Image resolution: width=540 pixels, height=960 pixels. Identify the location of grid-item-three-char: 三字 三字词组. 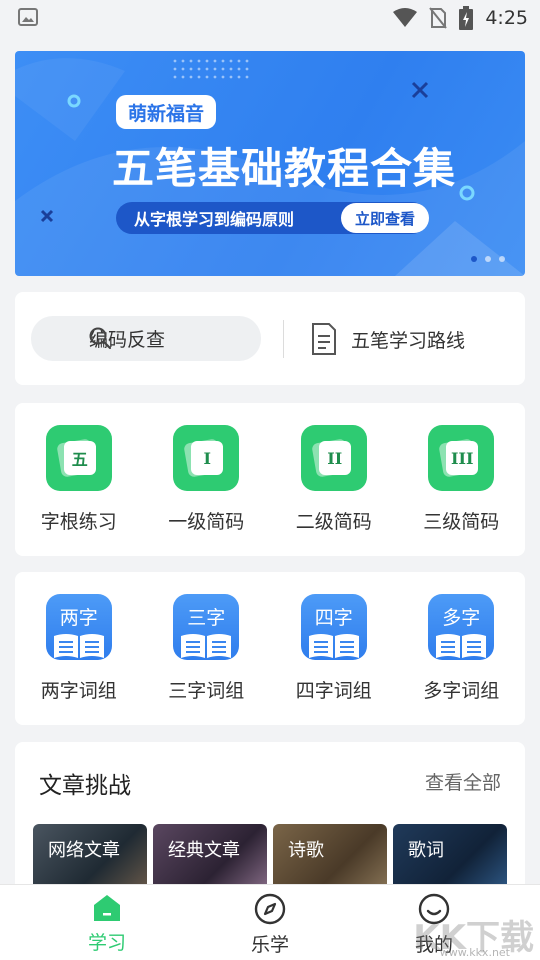
(207, 648).